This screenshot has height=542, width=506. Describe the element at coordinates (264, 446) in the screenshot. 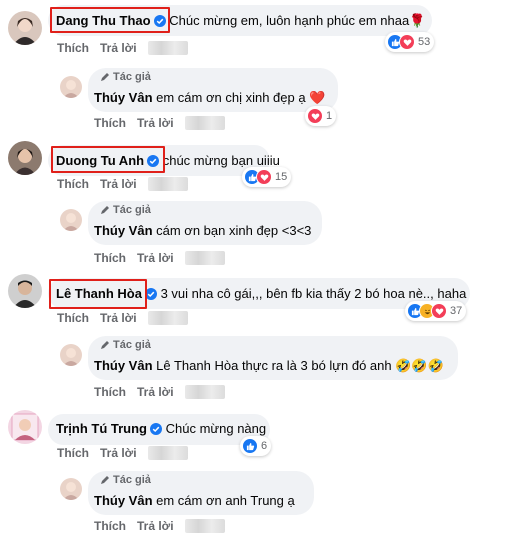

I see `reaction-count: 6` at that location.